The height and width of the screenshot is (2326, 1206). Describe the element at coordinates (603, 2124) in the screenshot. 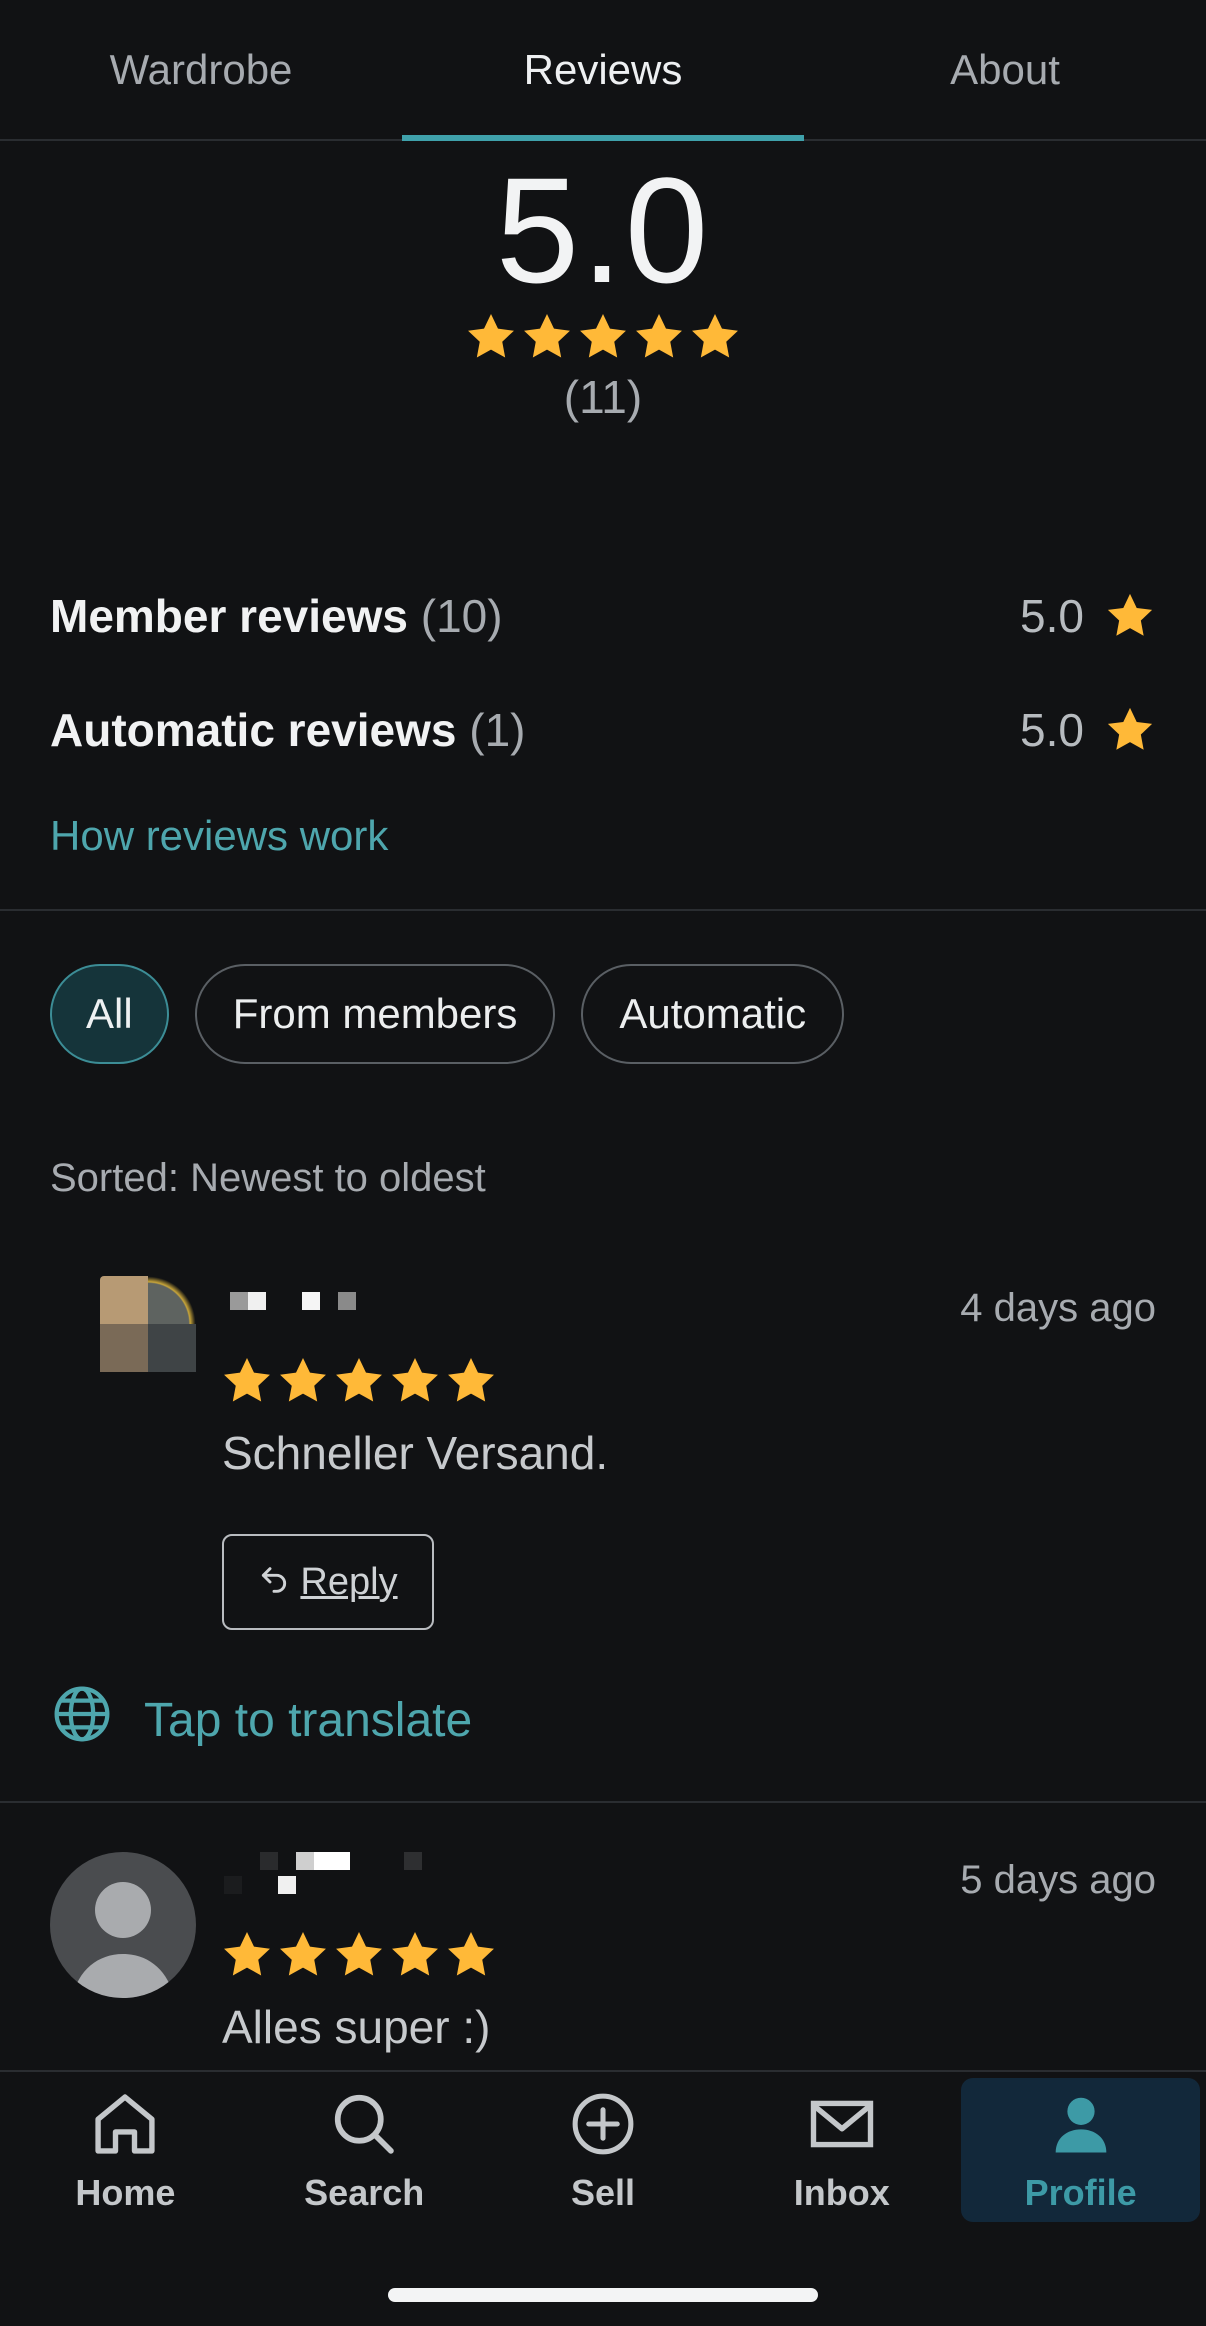

I see `plus-circle-icon` at that location.